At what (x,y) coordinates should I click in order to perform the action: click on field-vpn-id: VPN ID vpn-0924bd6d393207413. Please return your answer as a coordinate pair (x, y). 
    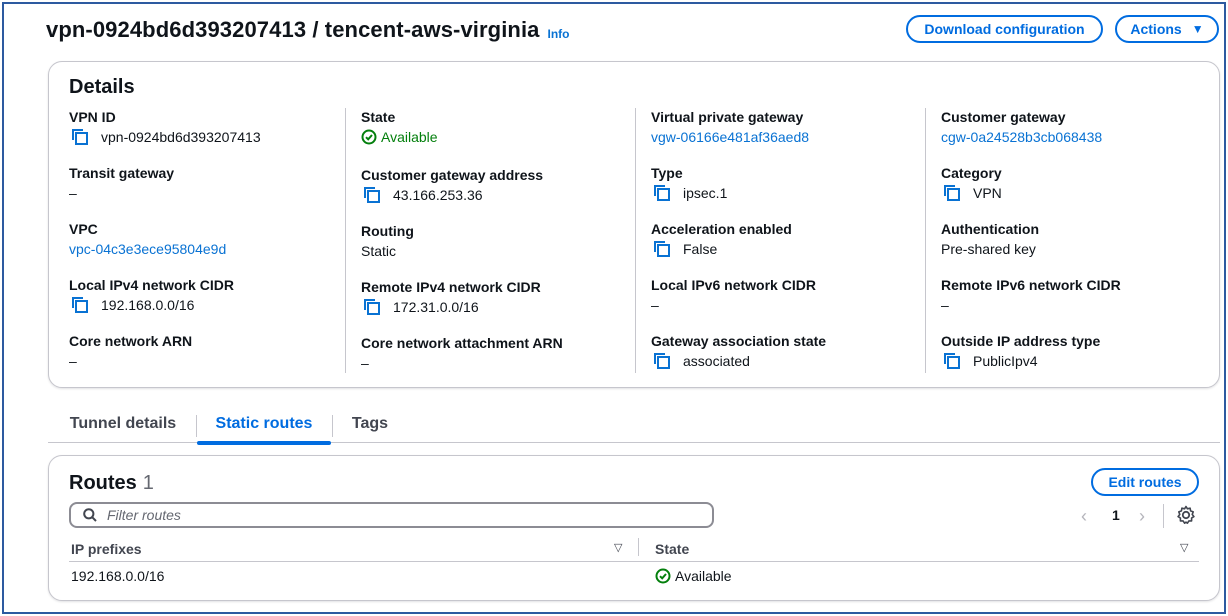
    Looking at the image, I should click on (209, 127).